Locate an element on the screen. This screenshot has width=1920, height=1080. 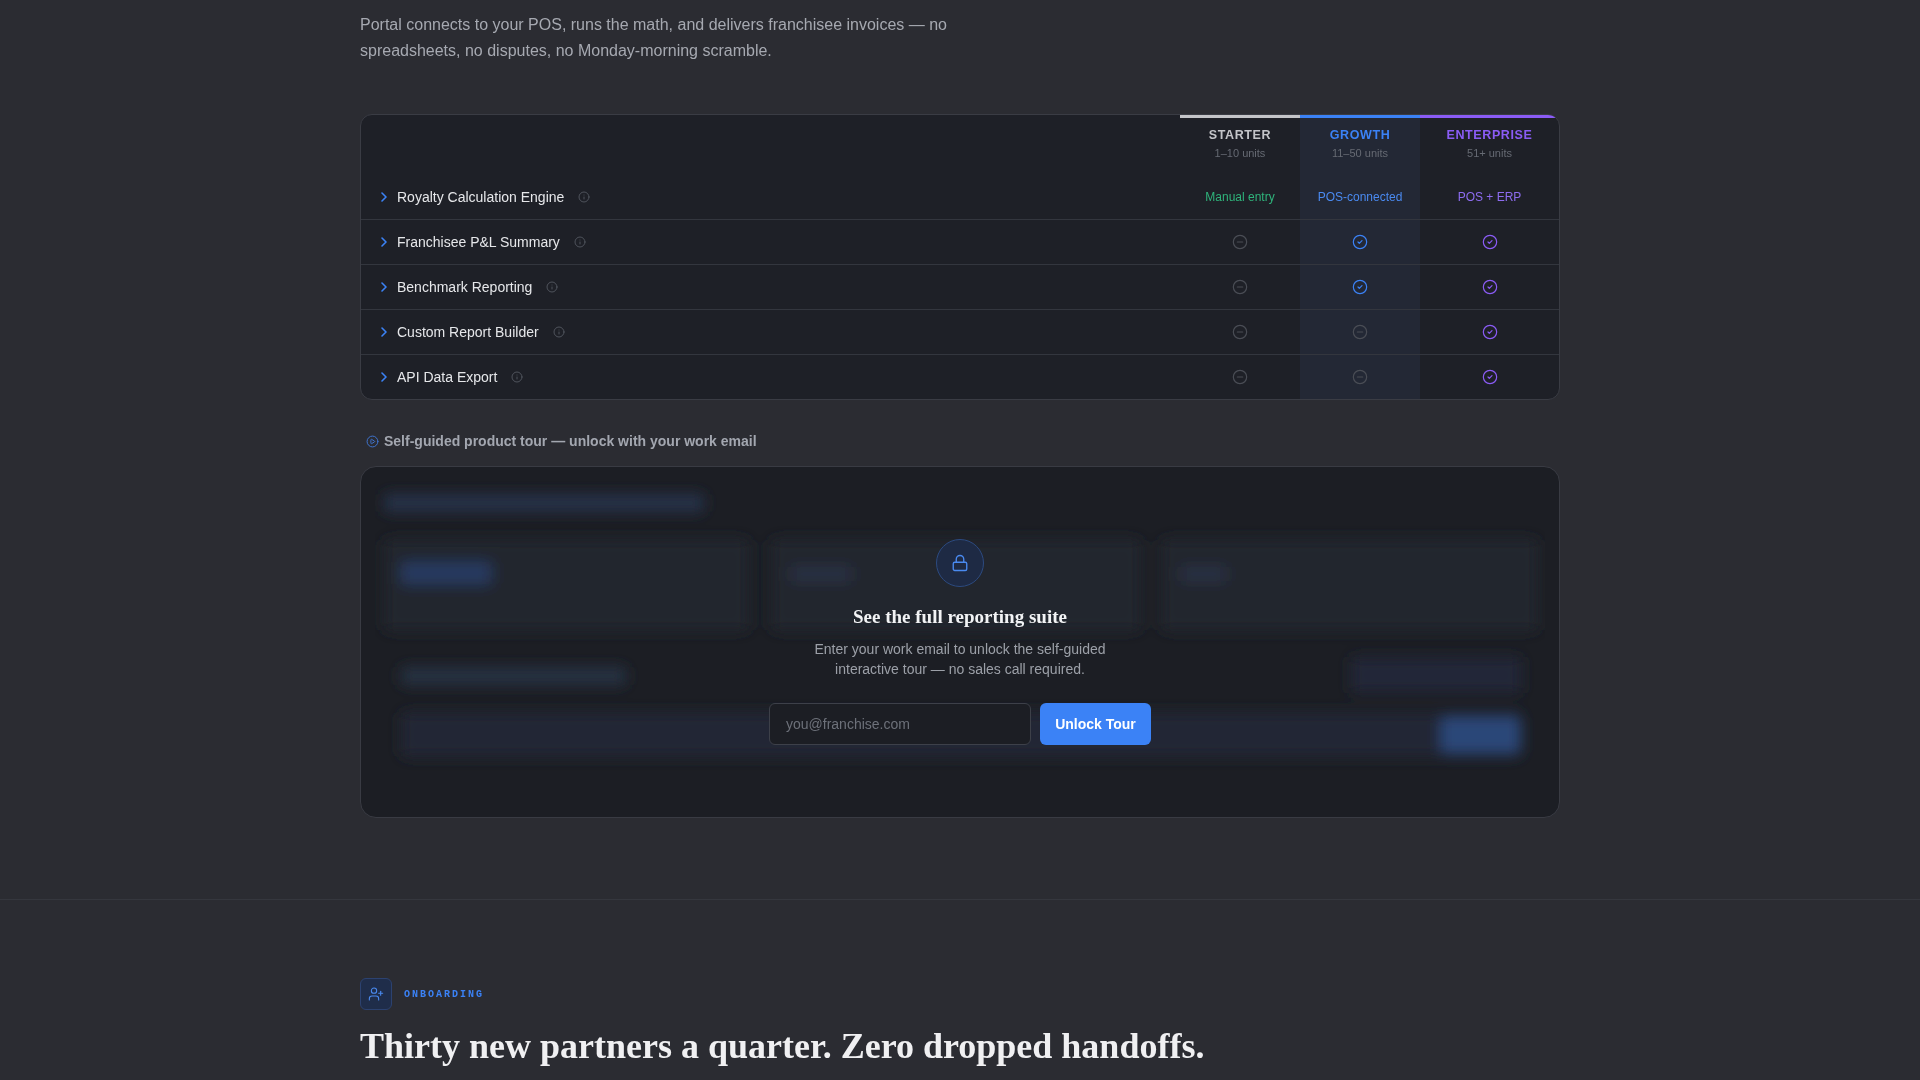
play-circle-icon is located at coordinates (372, 441).